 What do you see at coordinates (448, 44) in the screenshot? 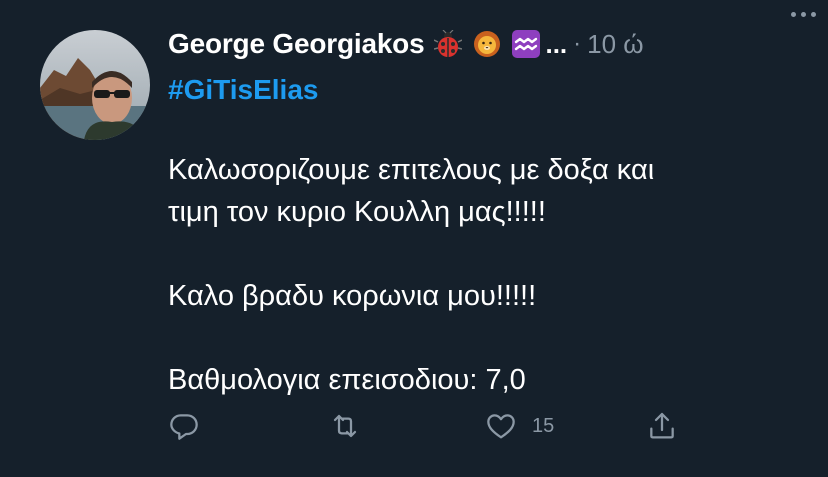
I see `ladybug-emoji-icon` at bounding box center [448, 44].